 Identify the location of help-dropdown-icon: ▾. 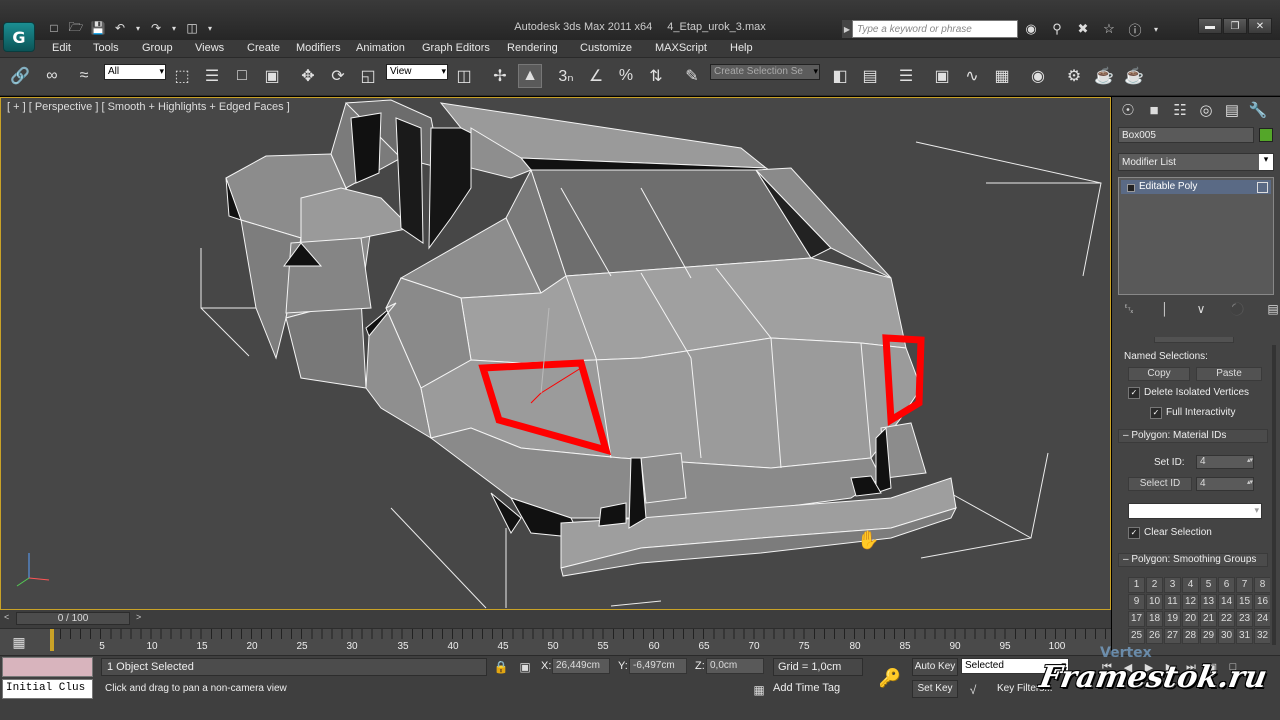
(1156, 29).